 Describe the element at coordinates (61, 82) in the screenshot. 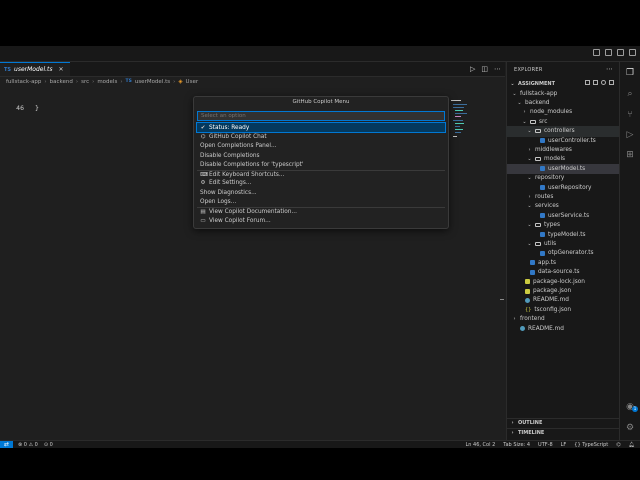

I see `breadcrumb-item: backend` at that location.